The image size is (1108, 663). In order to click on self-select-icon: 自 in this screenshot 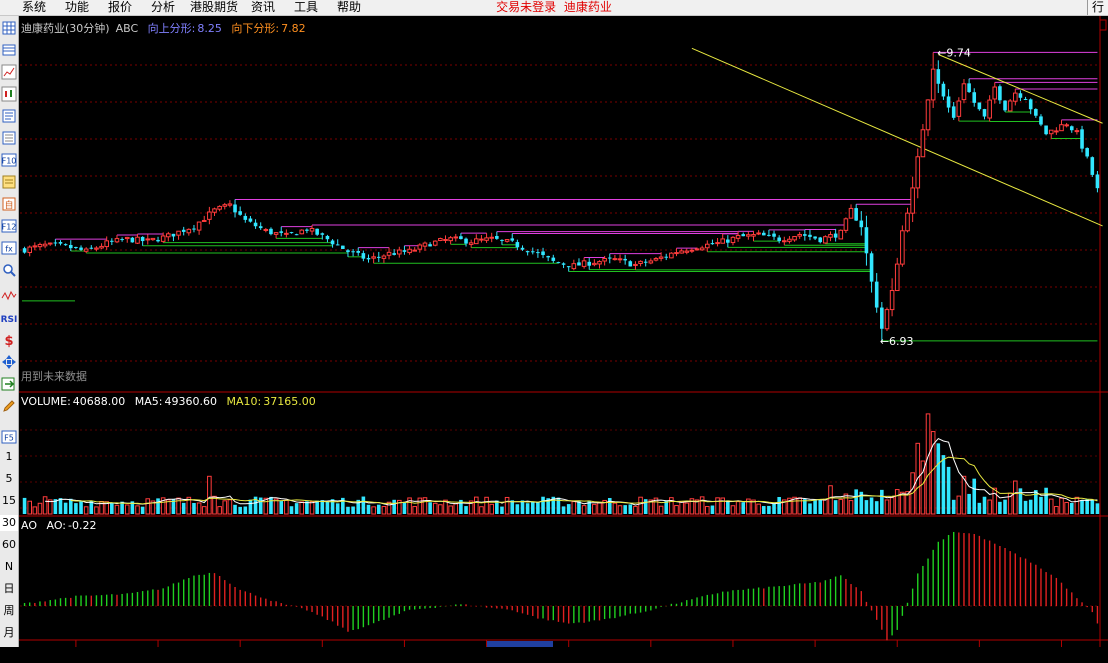, I will do `click(9, 204)`.